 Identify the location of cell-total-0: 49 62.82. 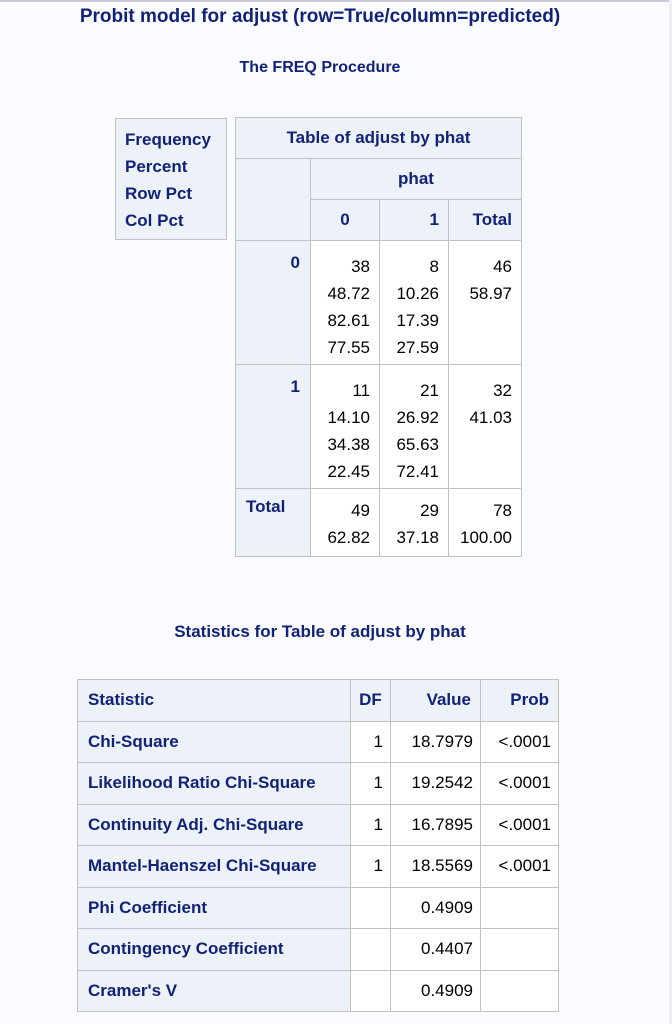
(345, 522).